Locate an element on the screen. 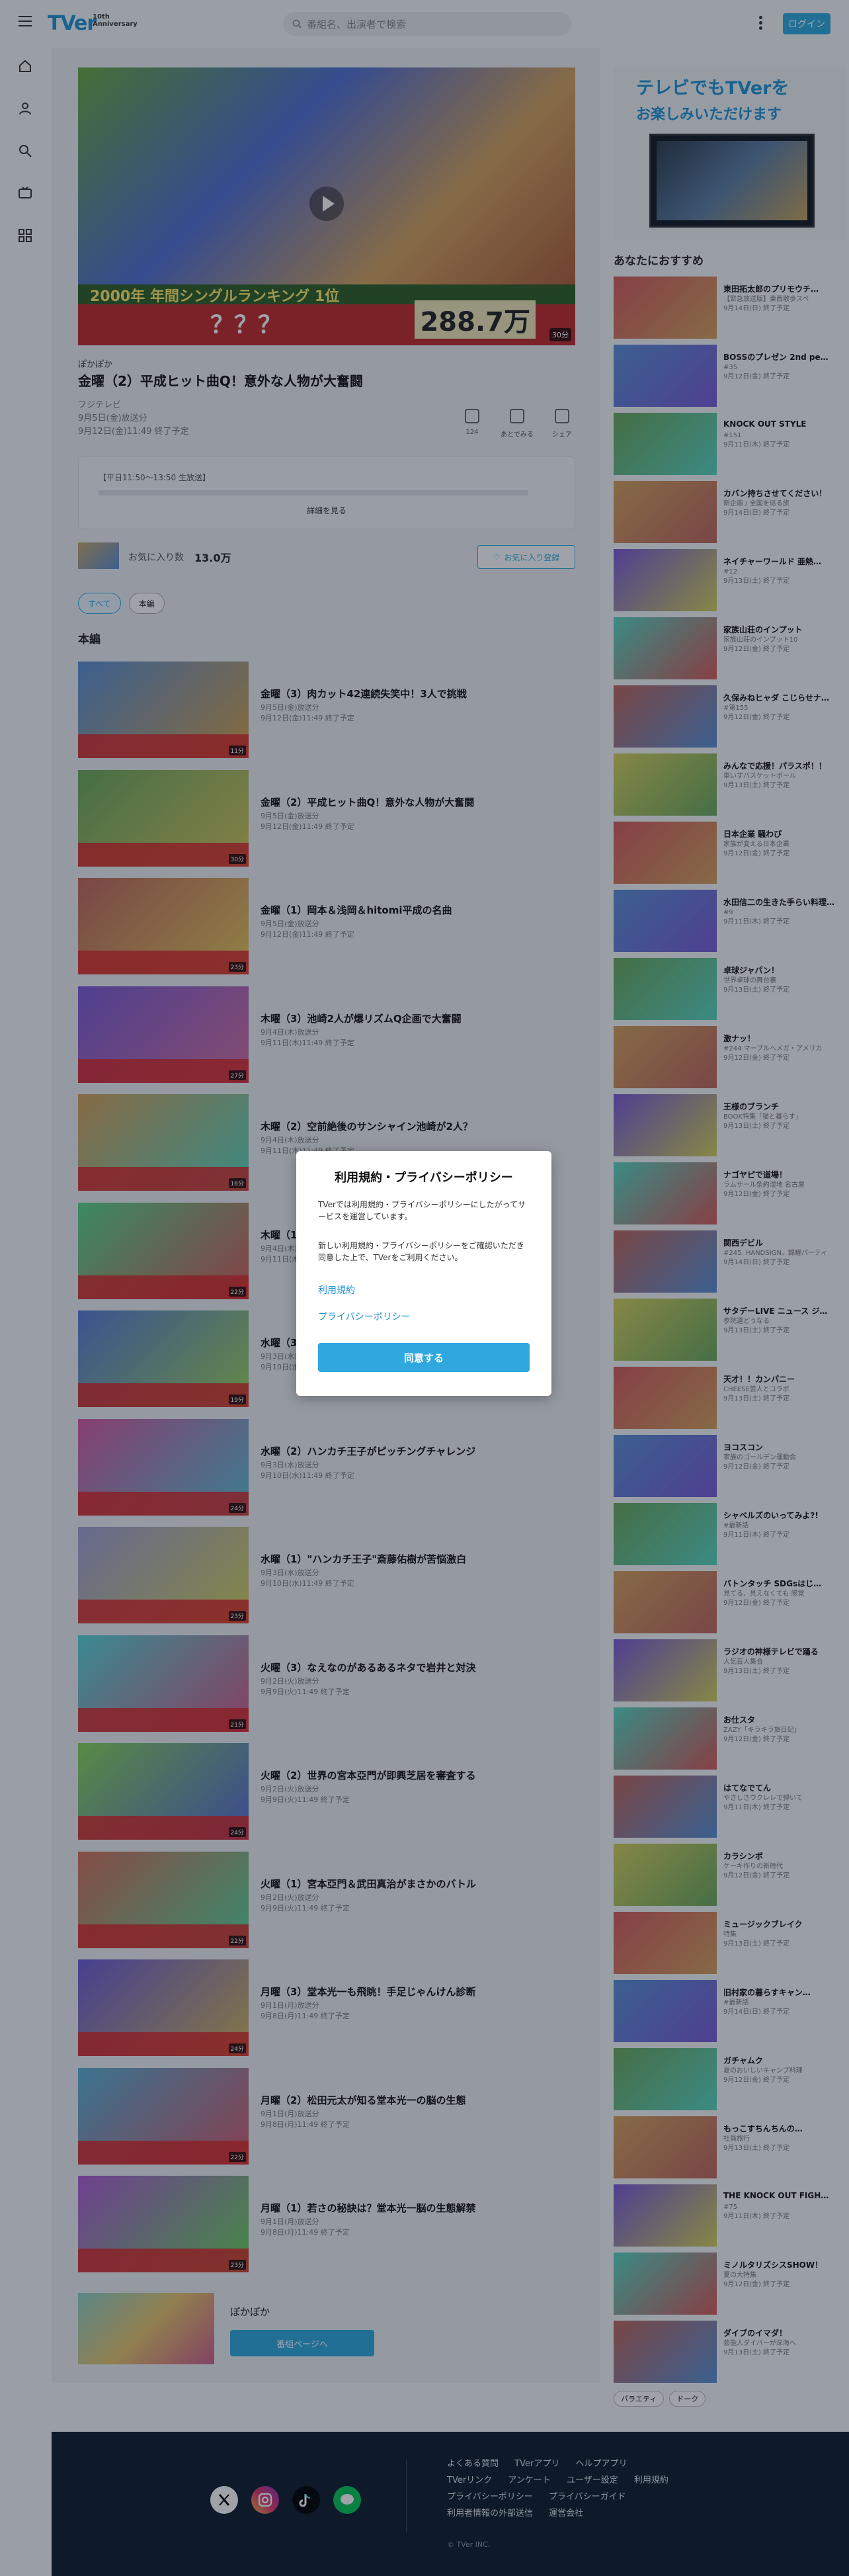 The width and height of the screenshot is (849, 2576). privacy-link: プライバシーポリシー is located at coordinates (365, 1316).